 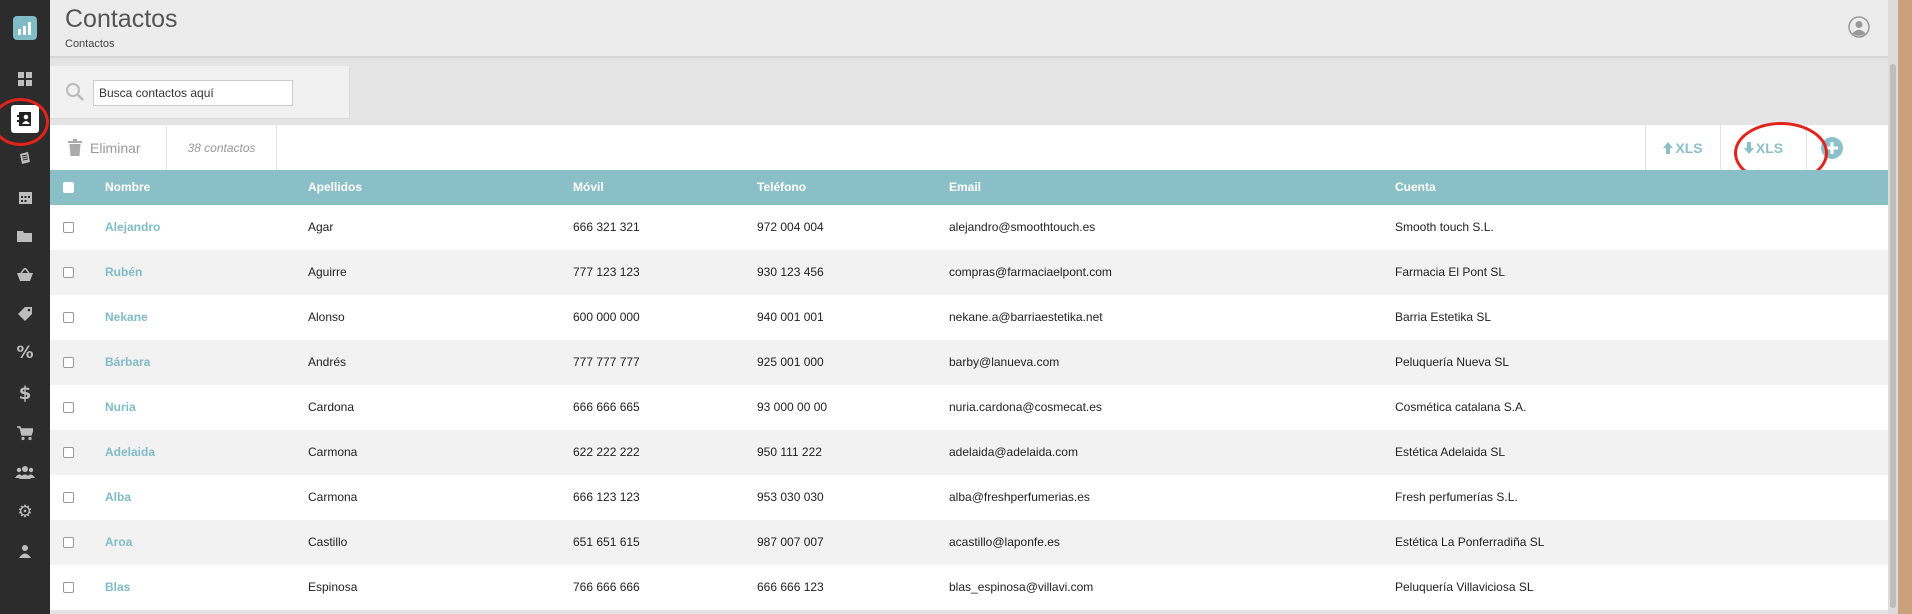 What do you see at coordinates (335, 187) in the screenshot?
I see `column-header-apellidos: Apellidos` at bounding box center [335, 187].